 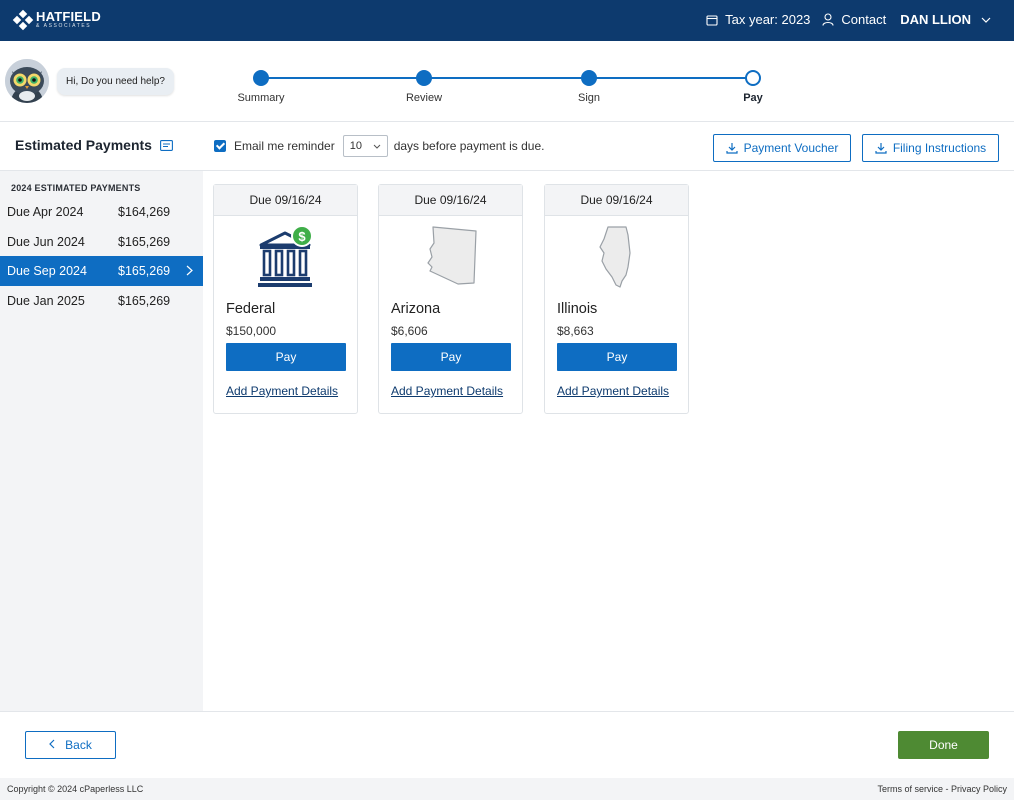 I want to click on section-title: Estimated Payments, so click(x=94, y=145).